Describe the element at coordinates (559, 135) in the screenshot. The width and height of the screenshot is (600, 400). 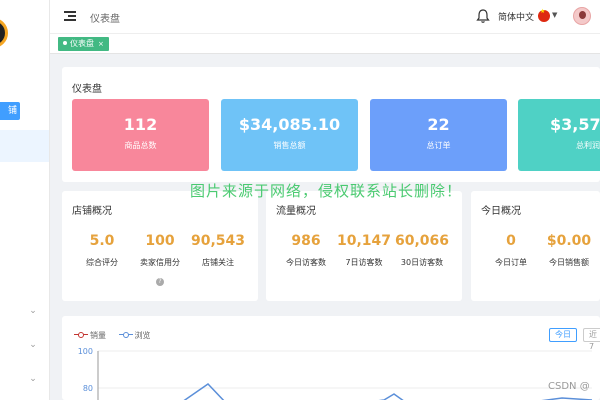
I see `stat-card-profit: $3,571 总利润` at that location.